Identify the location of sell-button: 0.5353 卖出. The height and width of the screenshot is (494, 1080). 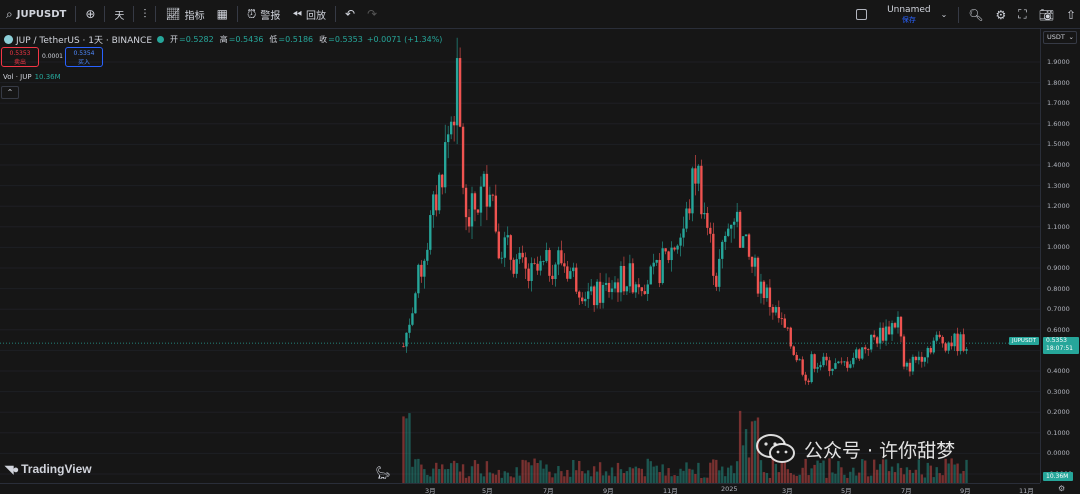
(20, 57).